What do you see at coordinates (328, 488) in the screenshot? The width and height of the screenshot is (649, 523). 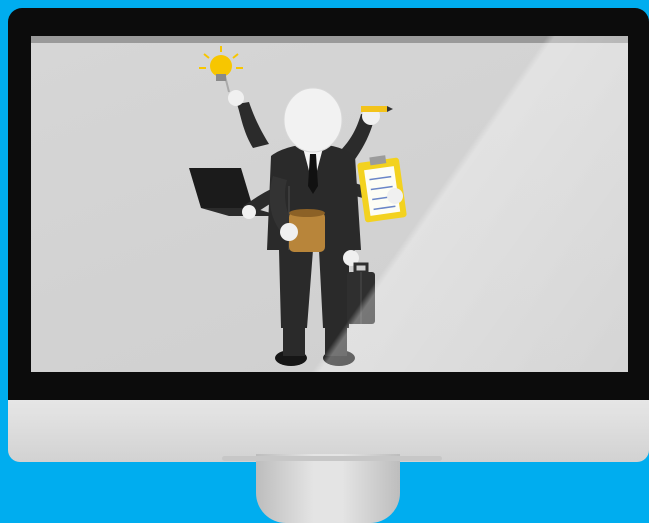 I see `monitor-stand` at bounding box center [328, 488].